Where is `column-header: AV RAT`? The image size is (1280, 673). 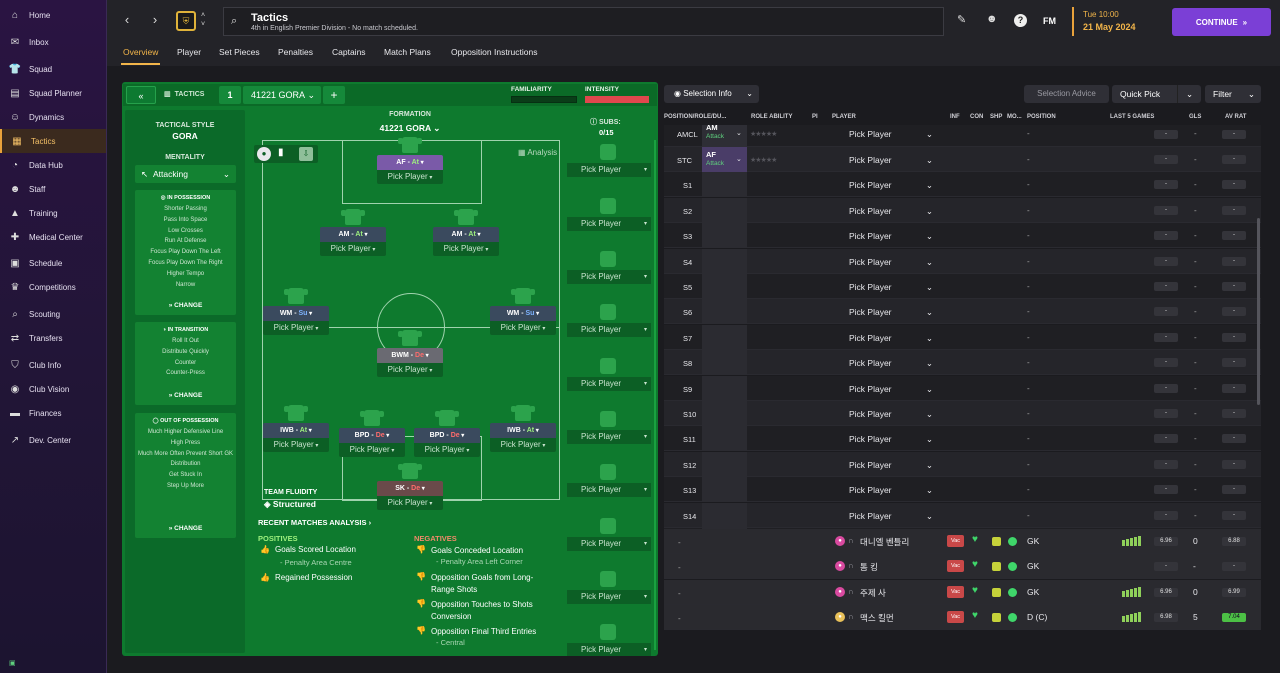
column-header: AV RAT is located at coordinates (1235, 117).